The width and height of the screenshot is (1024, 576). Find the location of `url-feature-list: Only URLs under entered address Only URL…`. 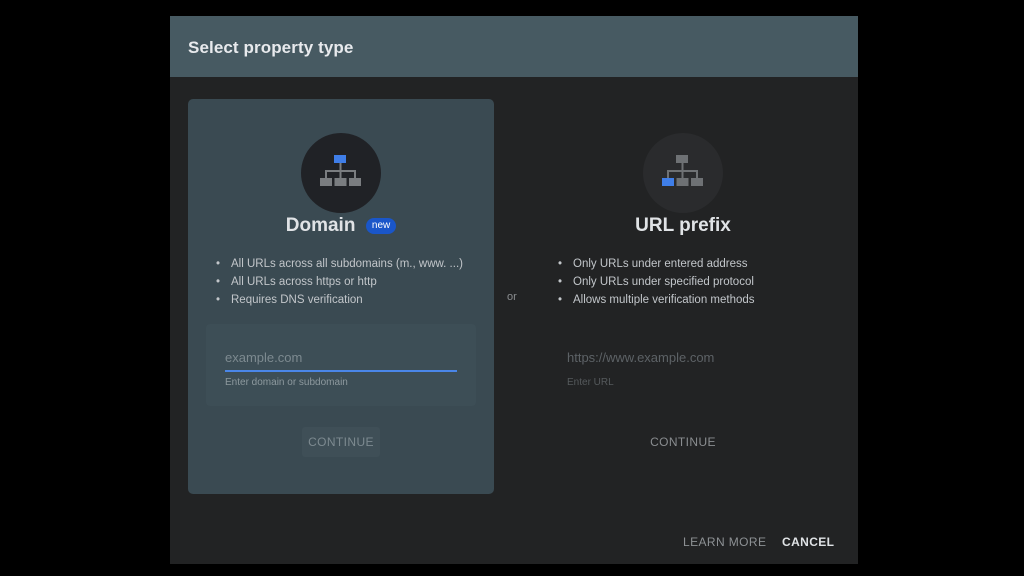

url-feature-list: Only URLs under entered address Only URL… is located at coordinates (656, 282).